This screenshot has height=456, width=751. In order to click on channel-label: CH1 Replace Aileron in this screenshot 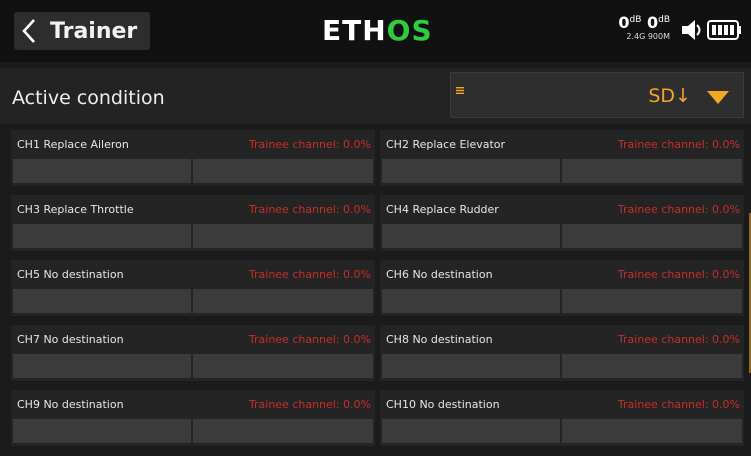, I will do `click(73, 144)`.